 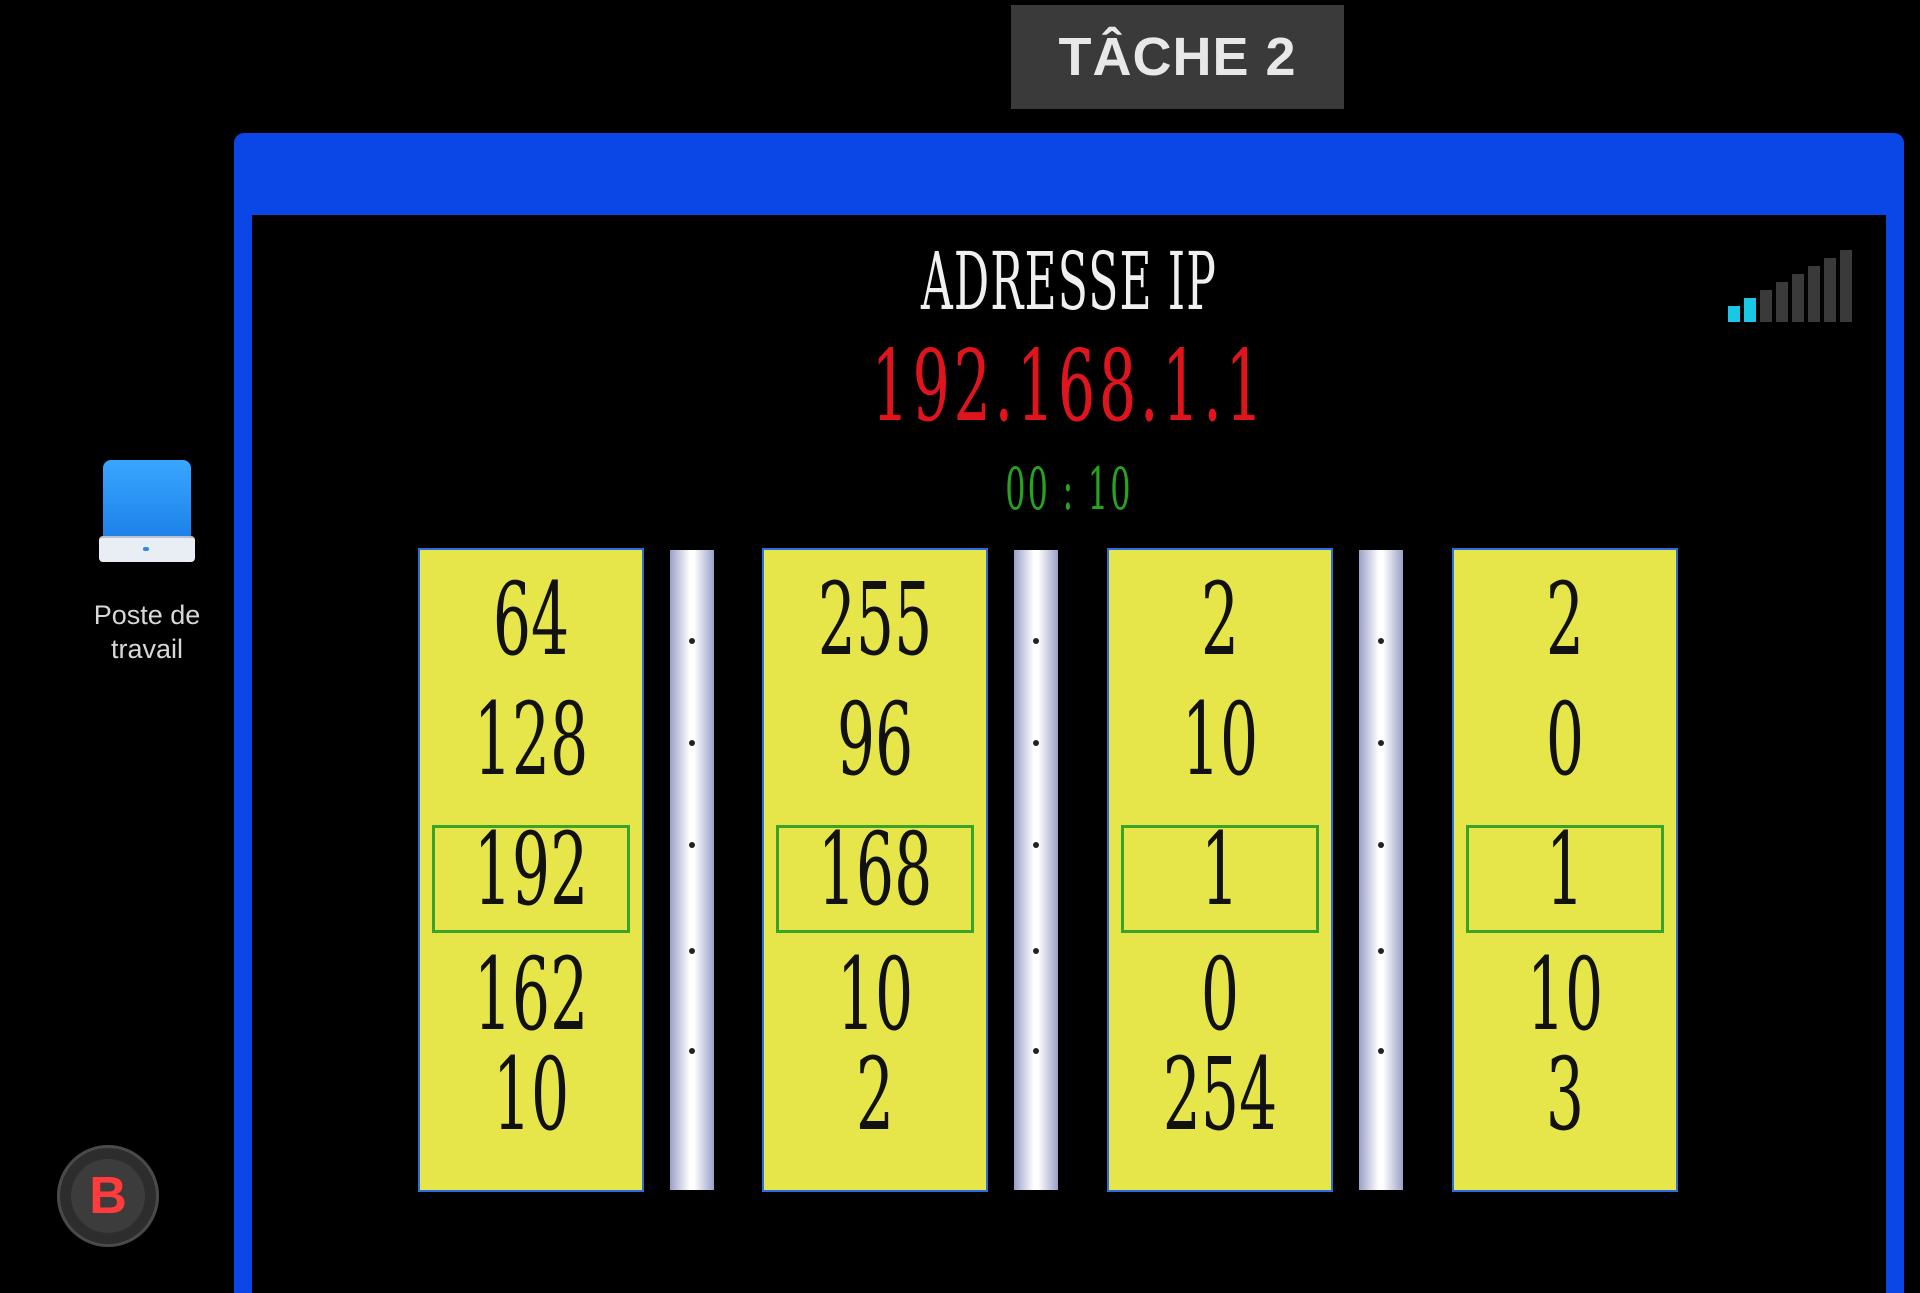 I want to click on octet-column-3: 2 10 1 0 254, so click(x=1220, y=870).